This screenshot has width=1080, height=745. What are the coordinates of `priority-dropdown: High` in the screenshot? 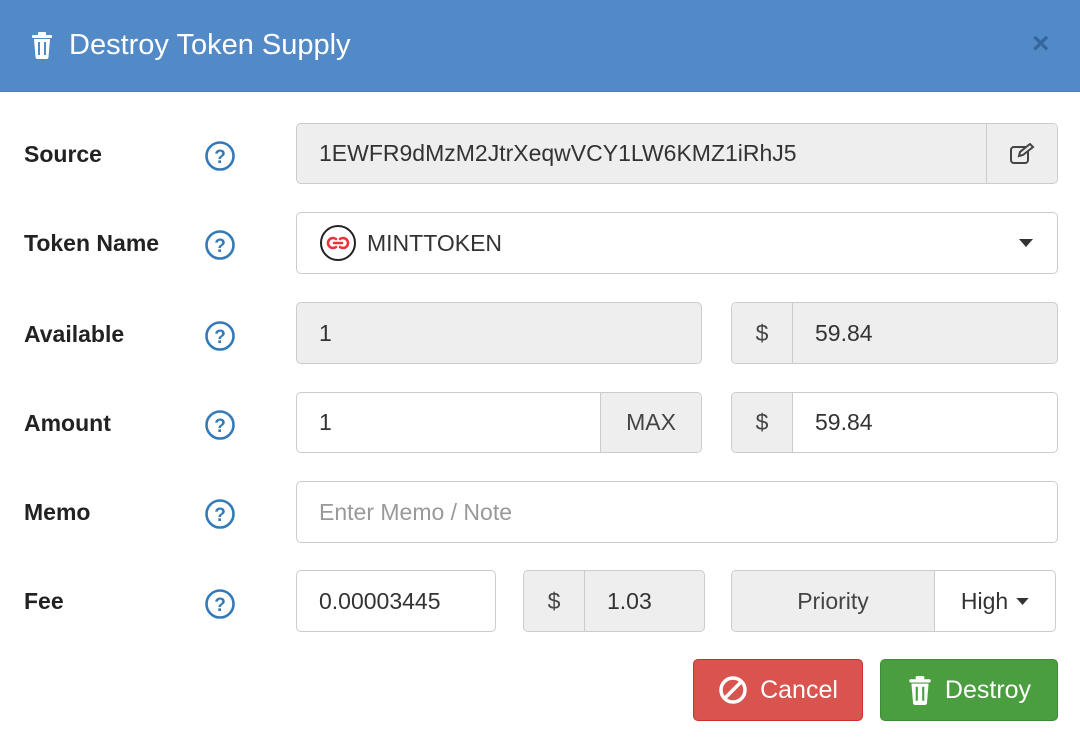 It's located at (995, 601).